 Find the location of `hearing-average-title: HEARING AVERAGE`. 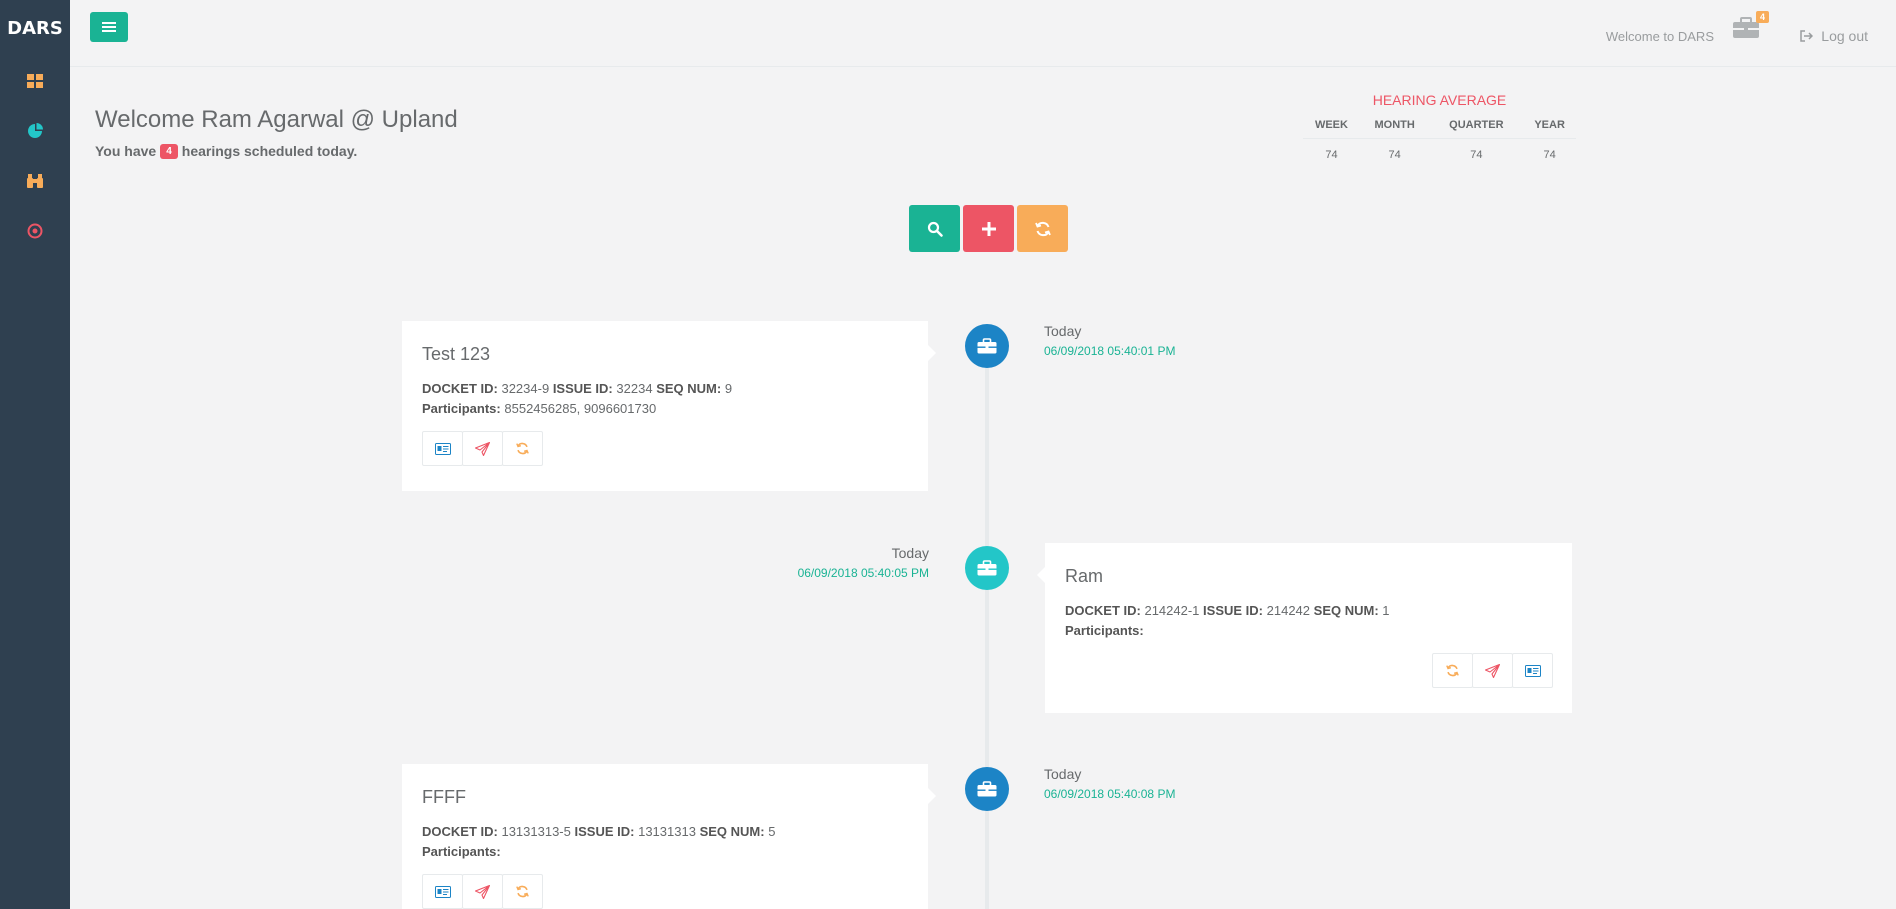

hearing-average-title: HEARING AVERAGE is located at coordinates (1439, 100).